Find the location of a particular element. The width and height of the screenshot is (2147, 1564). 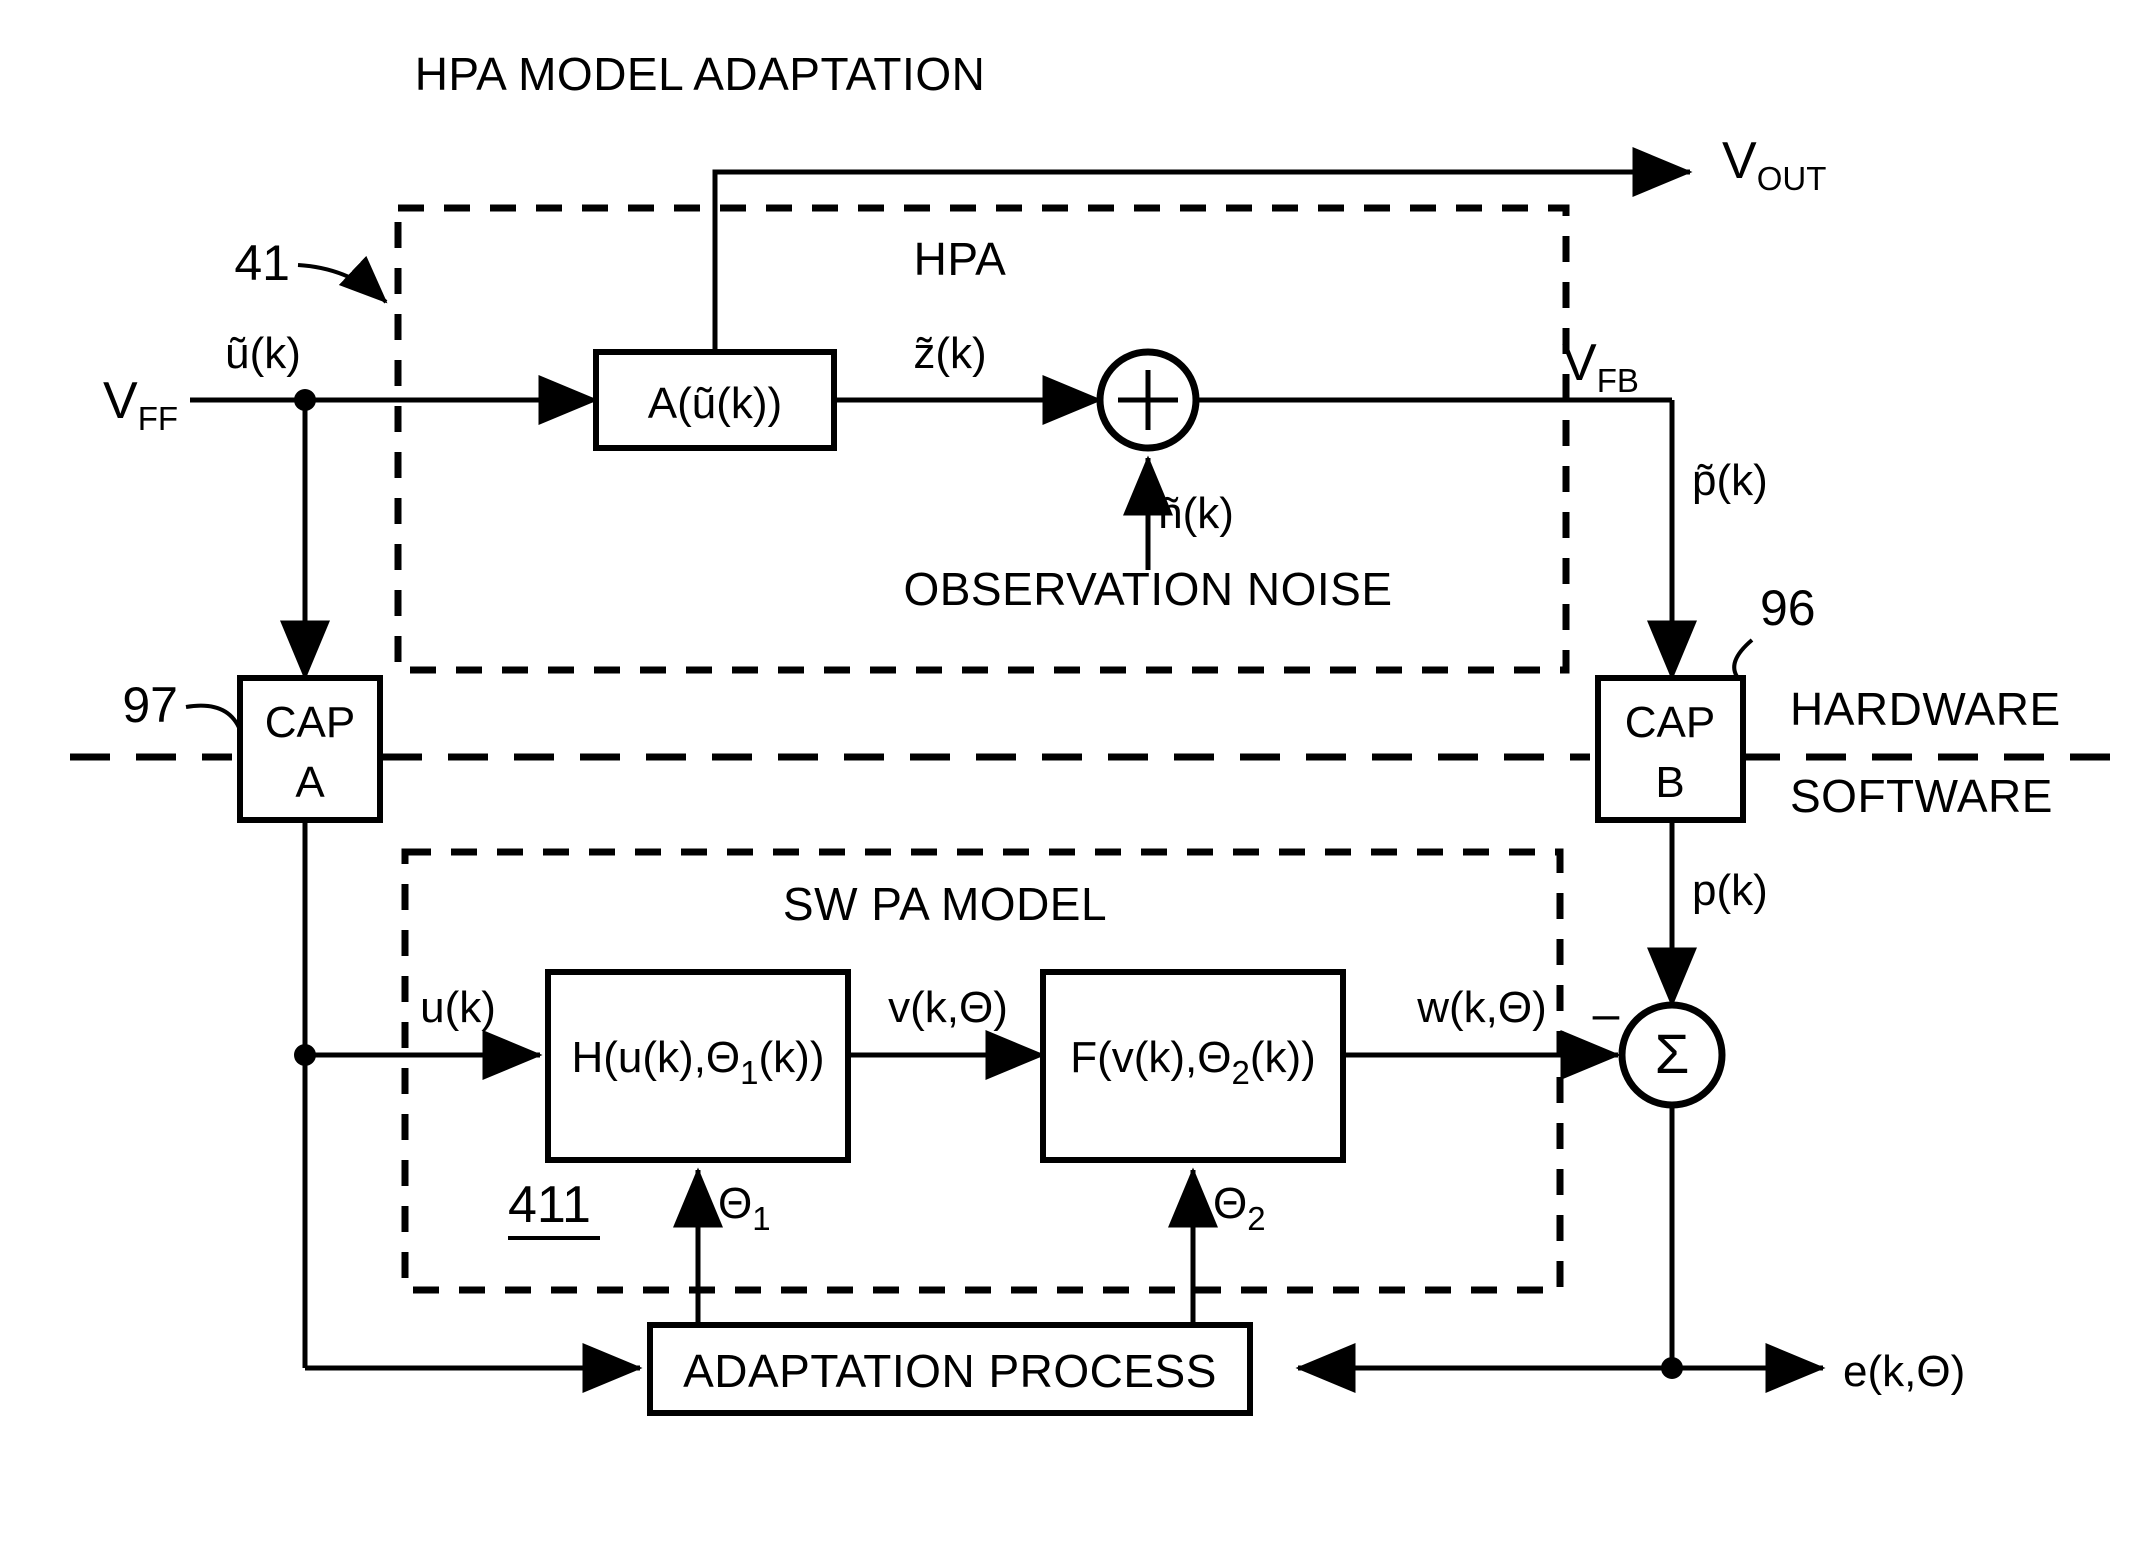

reference-96-leader is located at coordinates (1743, 659).